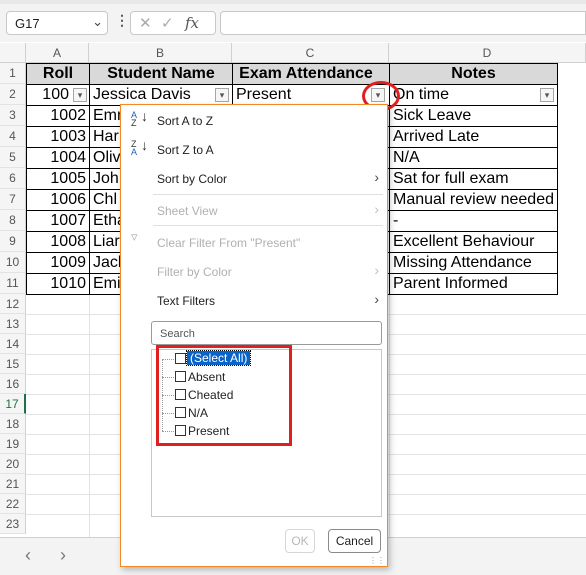 This screenshot has height=575, width=586. Describe the element at coordinates (13, 504) in the screenshot. I see `row-header: 22` at that location.